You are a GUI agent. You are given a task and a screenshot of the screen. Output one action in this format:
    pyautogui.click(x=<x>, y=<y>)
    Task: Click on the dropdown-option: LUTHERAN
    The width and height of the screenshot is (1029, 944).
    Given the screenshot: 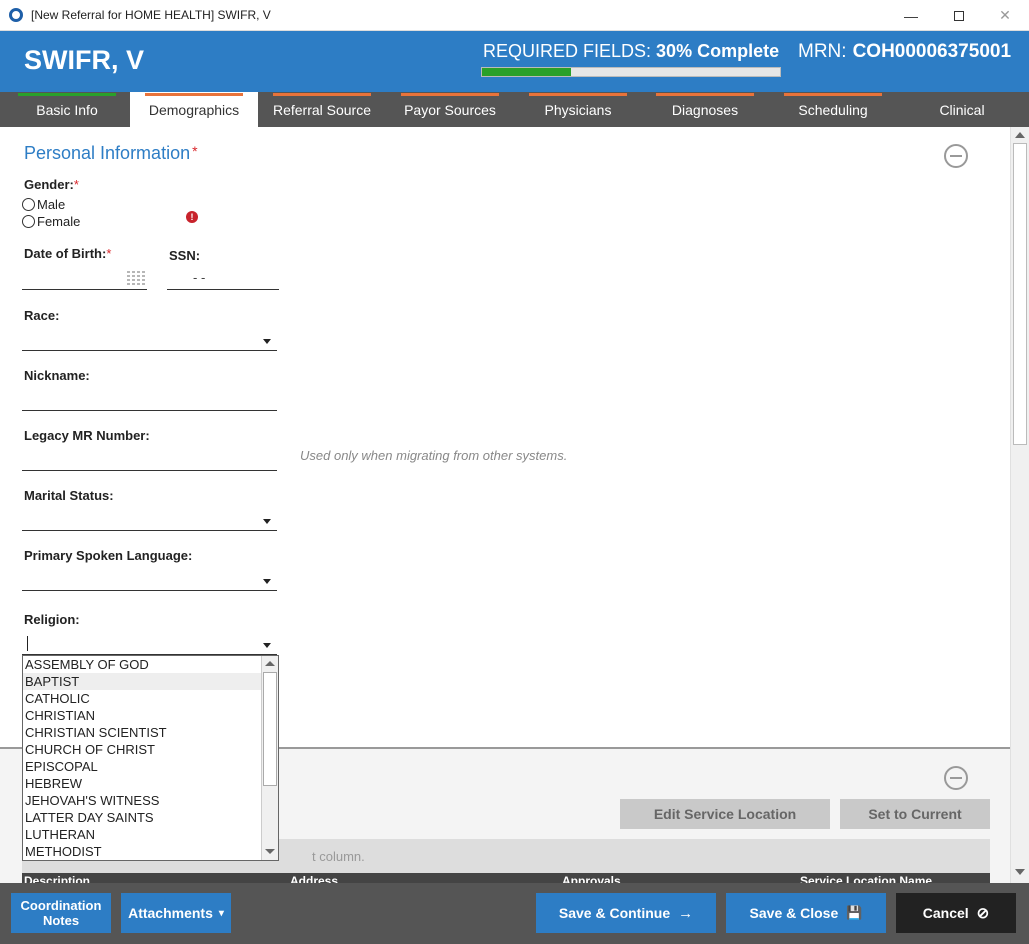 What is the action you would take?
    pyautogui.click(x=142, y=834)
    